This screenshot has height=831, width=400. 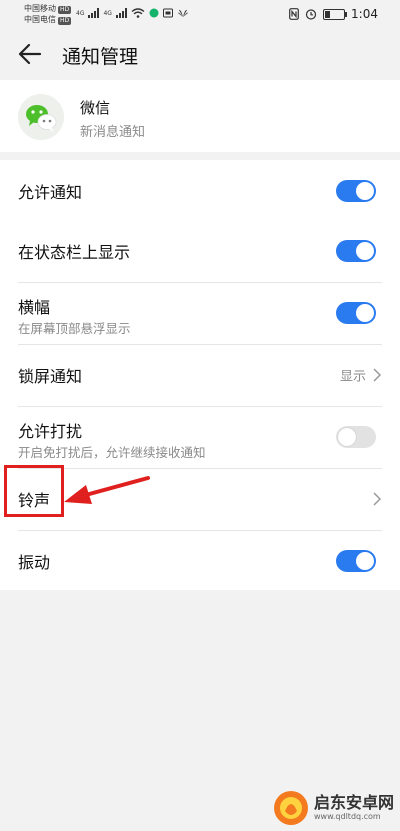 I want to click on carrier-2: 中国电信 HD, so click(x=48, y=20).